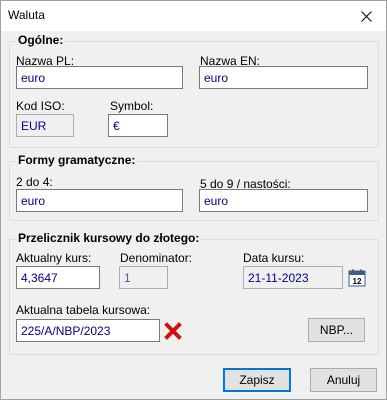 This screenshot has height=400, width=387. Describe the element at coordinates (45, 125) in the screenshot. I see `iso-code-field: EUR` at that location.